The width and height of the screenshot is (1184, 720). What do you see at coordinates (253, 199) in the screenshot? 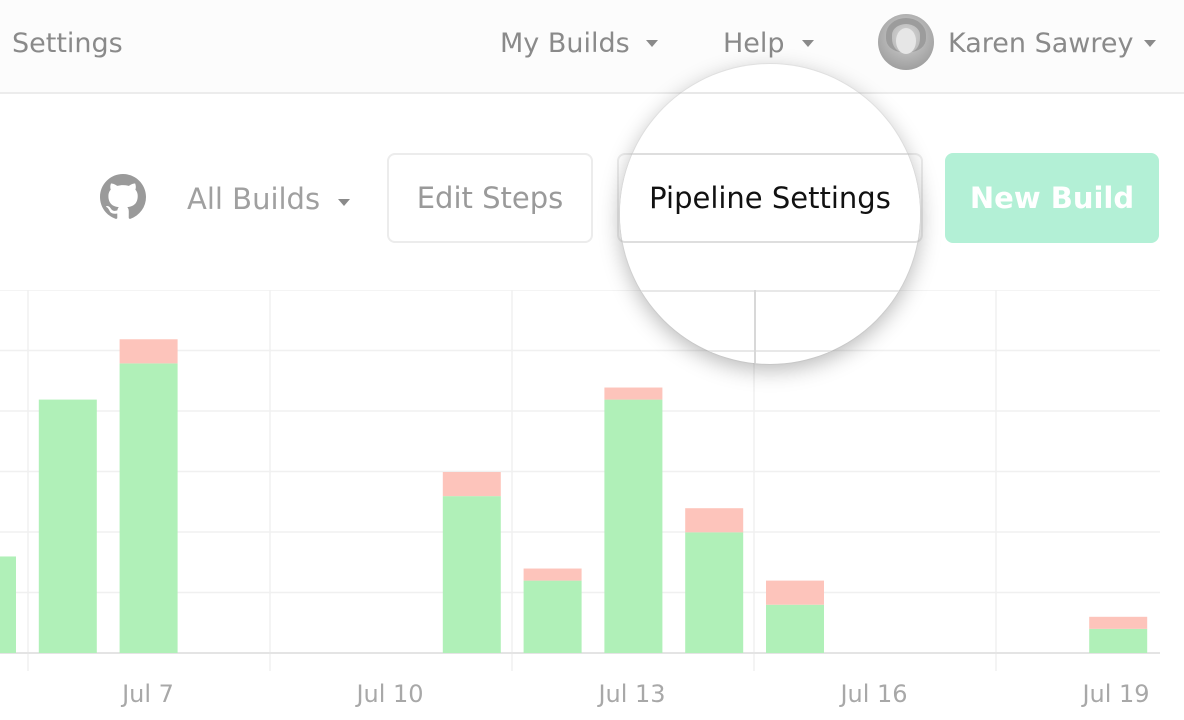
I see `all-builds-filter: All Builds` at bounding box center [253, 199].